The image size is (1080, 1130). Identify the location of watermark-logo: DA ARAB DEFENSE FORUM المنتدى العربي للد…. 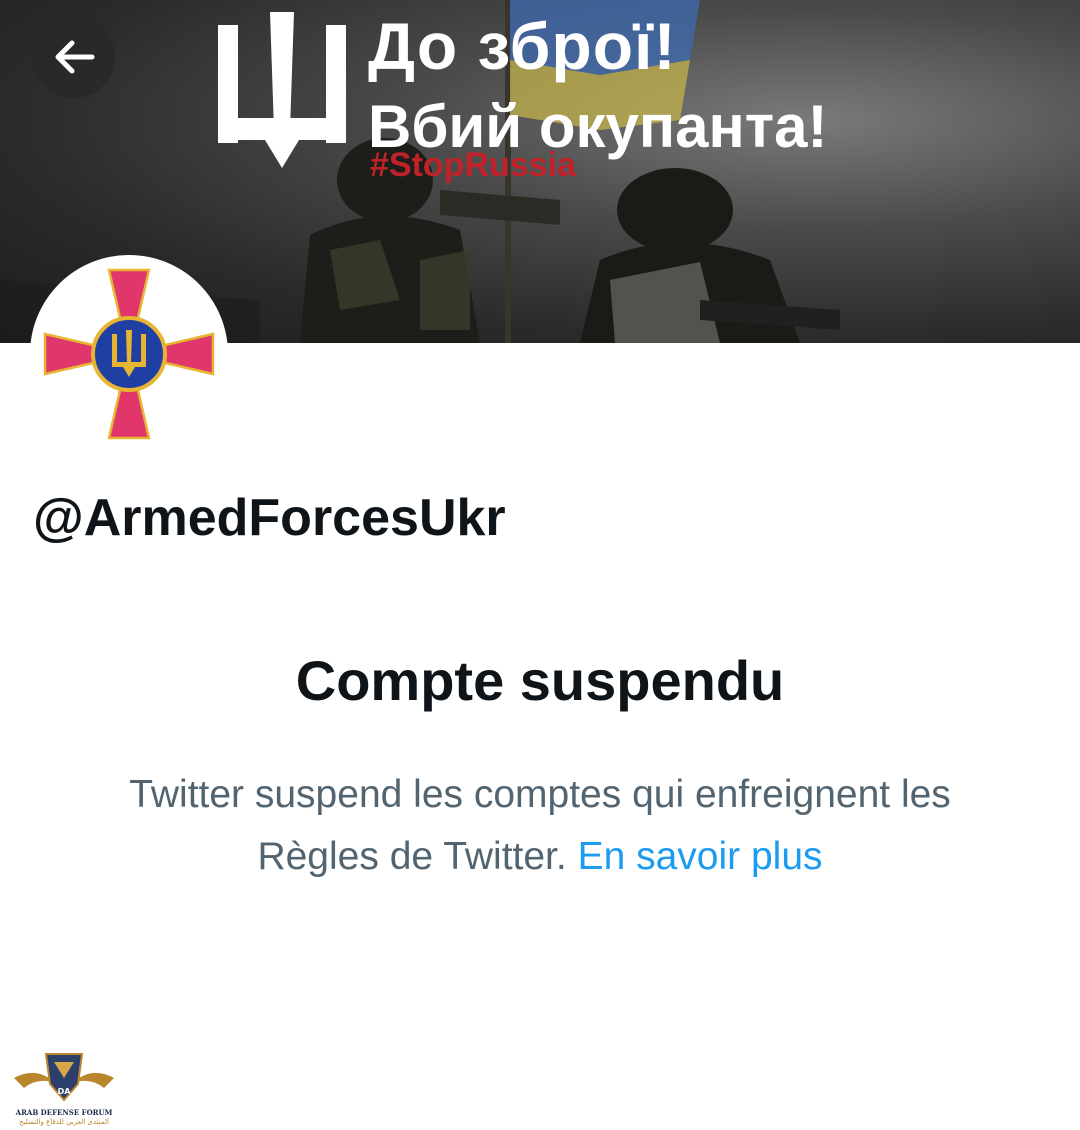
(60, 1088).